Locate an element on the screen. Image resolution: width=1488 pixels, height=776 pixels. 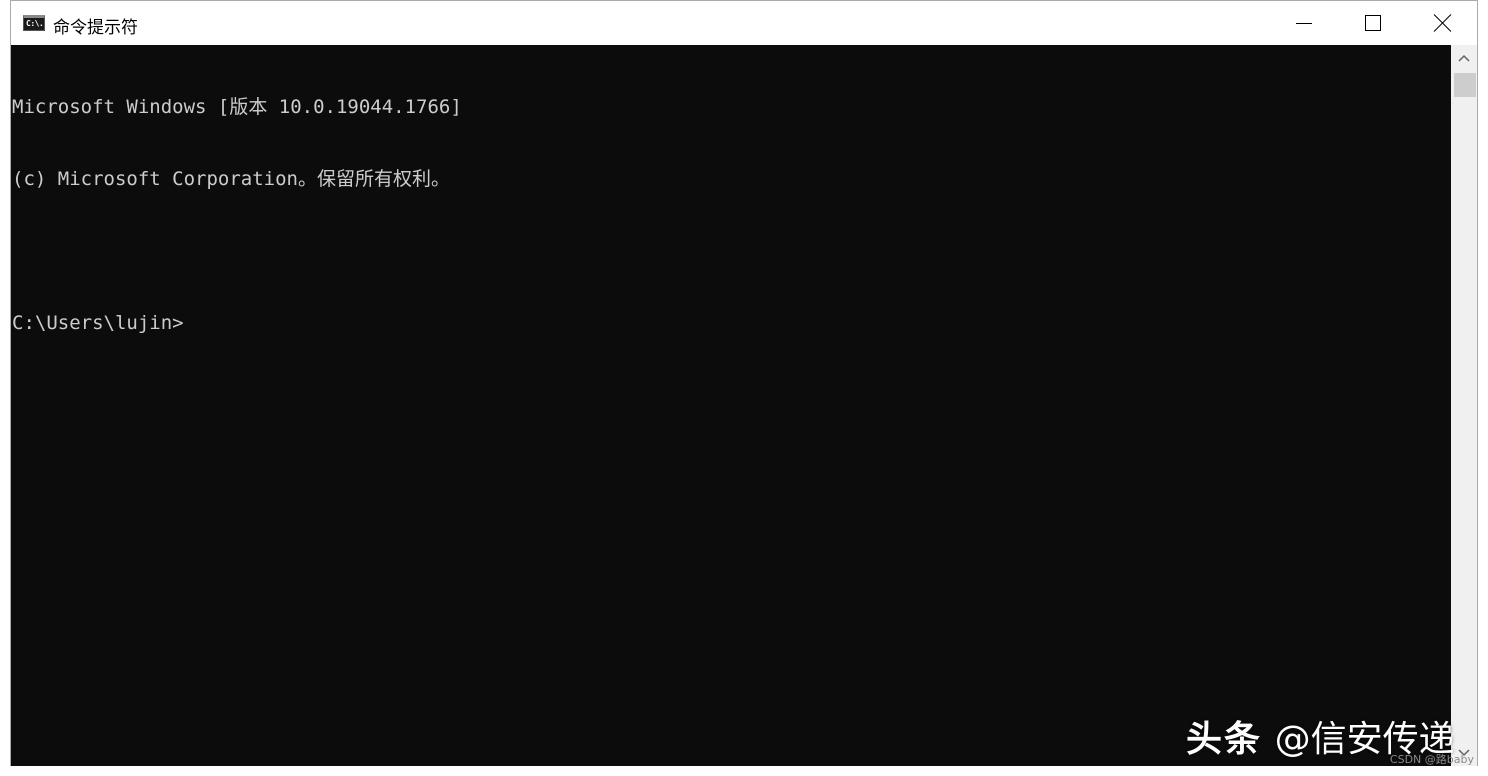
vertical-scrollbar is located at coordinates (1464, 405).